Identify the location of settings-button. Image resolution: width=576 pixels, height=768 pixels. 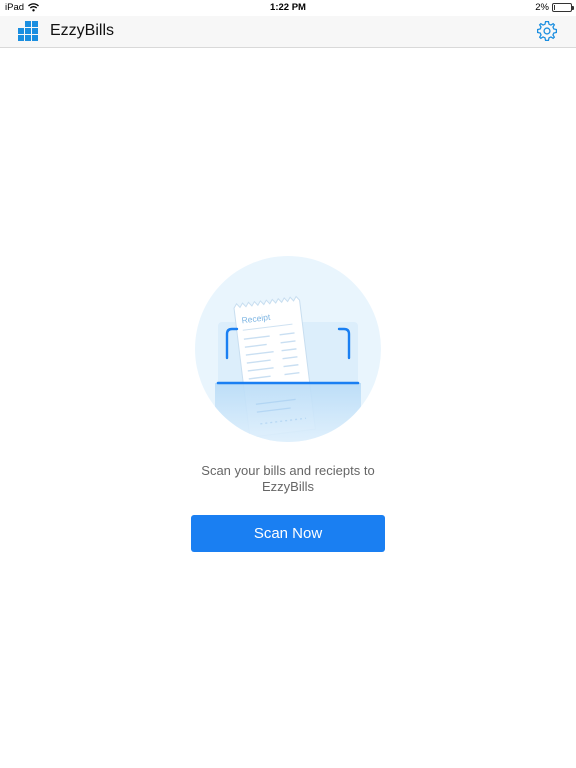
(547, 31).